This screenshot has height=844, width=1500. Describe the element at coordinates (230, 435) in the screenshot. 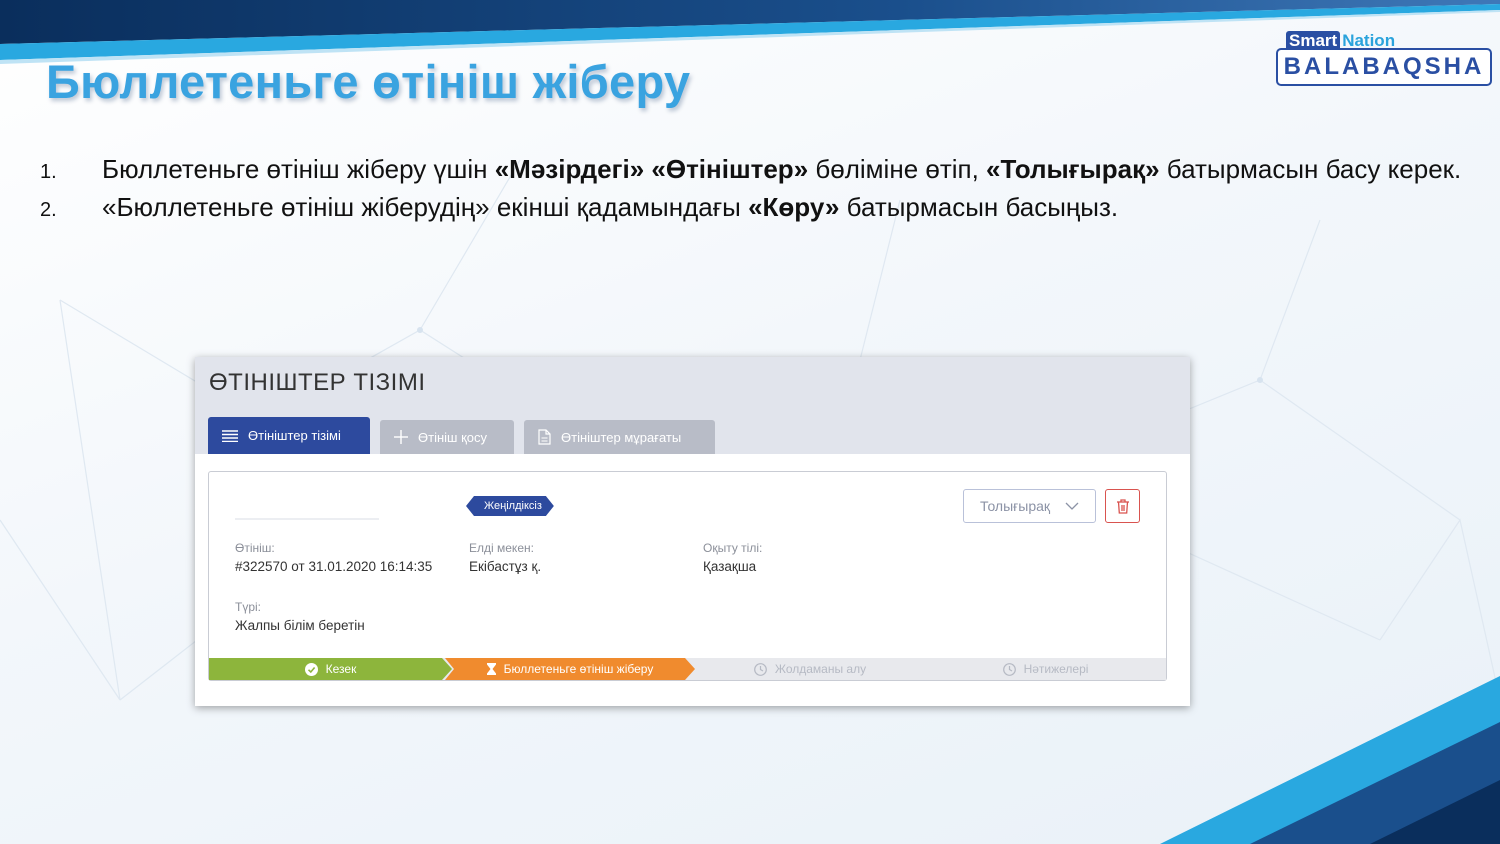

I see `list-icon` at that location.